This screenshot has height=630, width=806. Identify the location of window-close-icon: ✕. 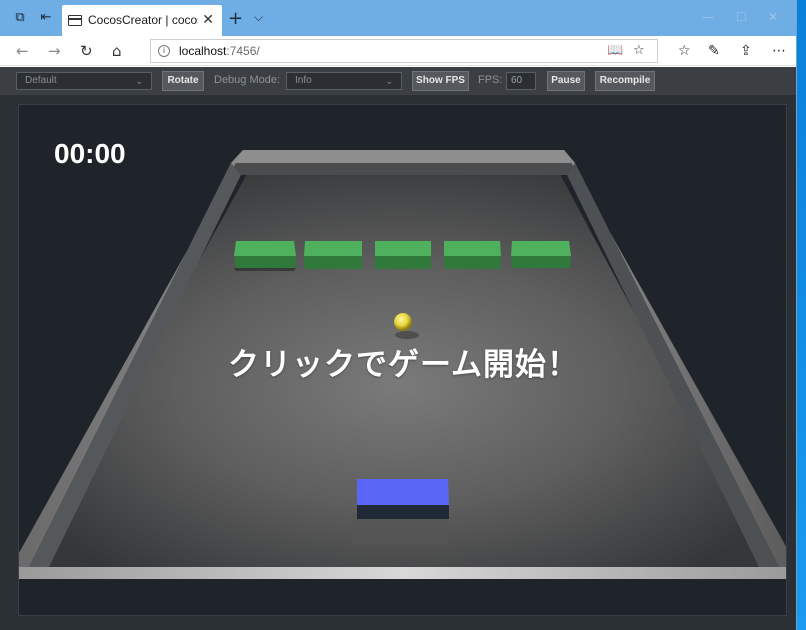
(773, 17).